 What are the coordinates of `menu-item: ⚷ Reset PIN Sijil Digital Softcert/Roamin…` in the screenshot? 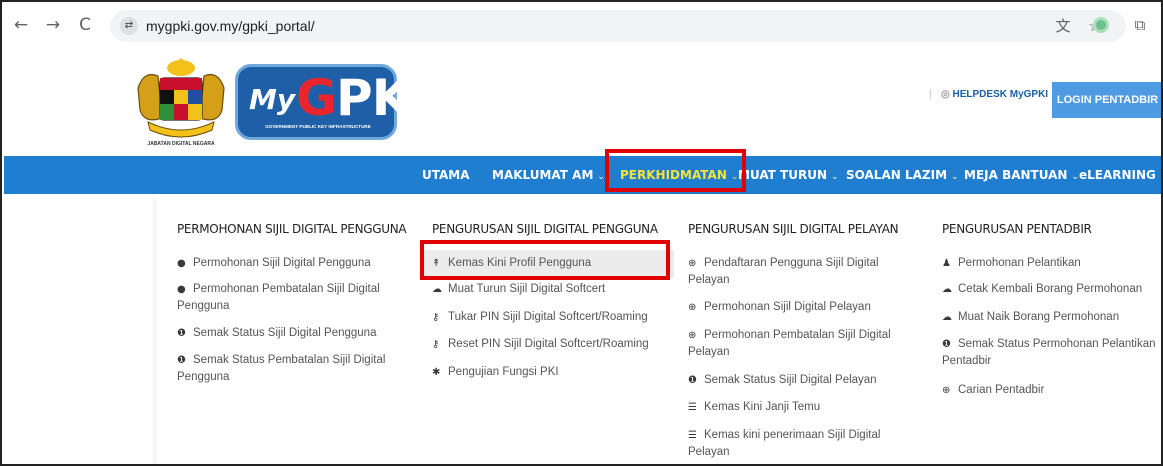 It's located at (540, 344).